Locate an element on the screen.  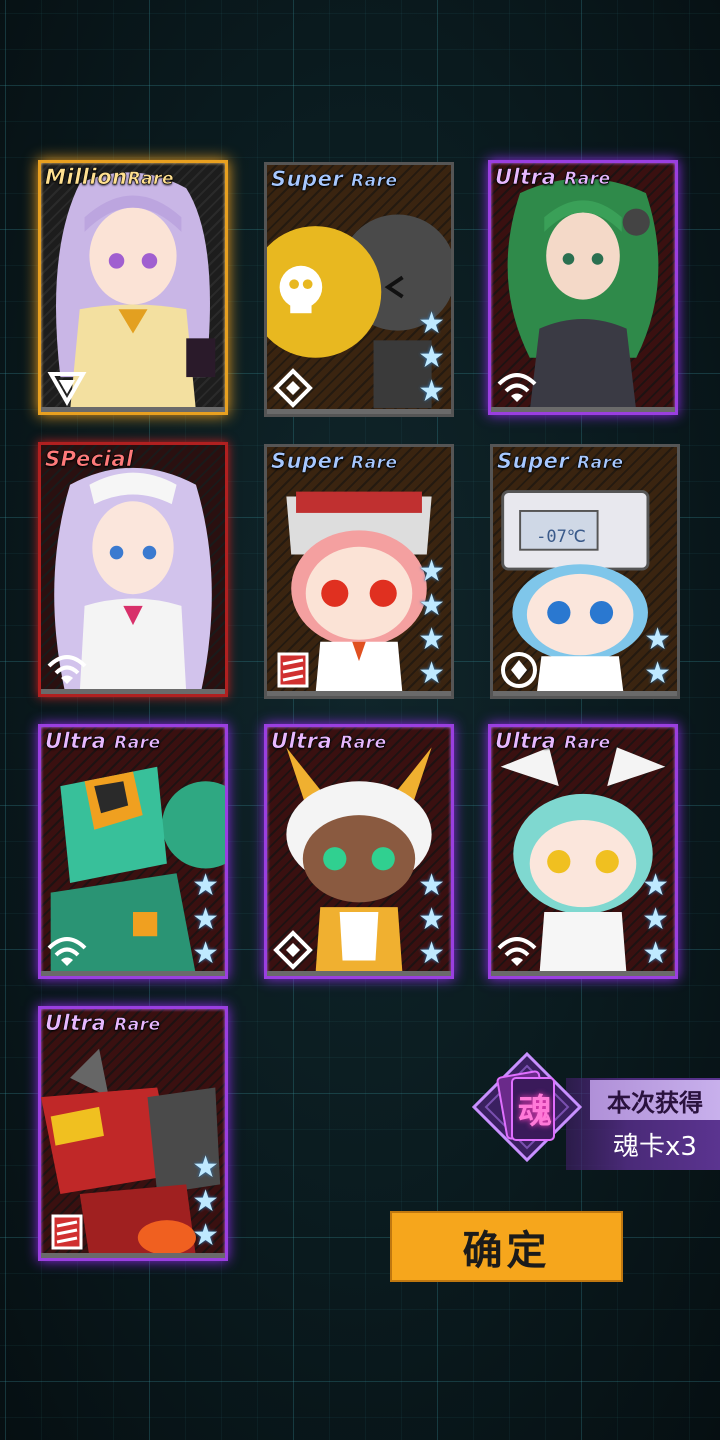
card-2: Super Rare ★ ★ ★ is located at coordinates (359, 289).